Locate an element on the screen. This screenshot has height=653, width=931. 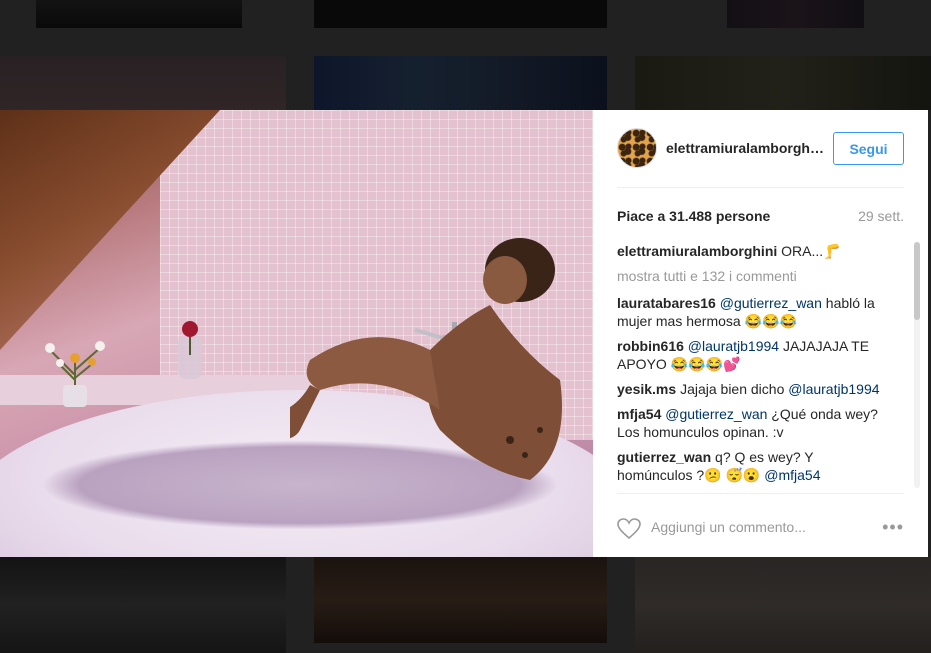
comment-footer: ••• is located at coordinates (760, 525).